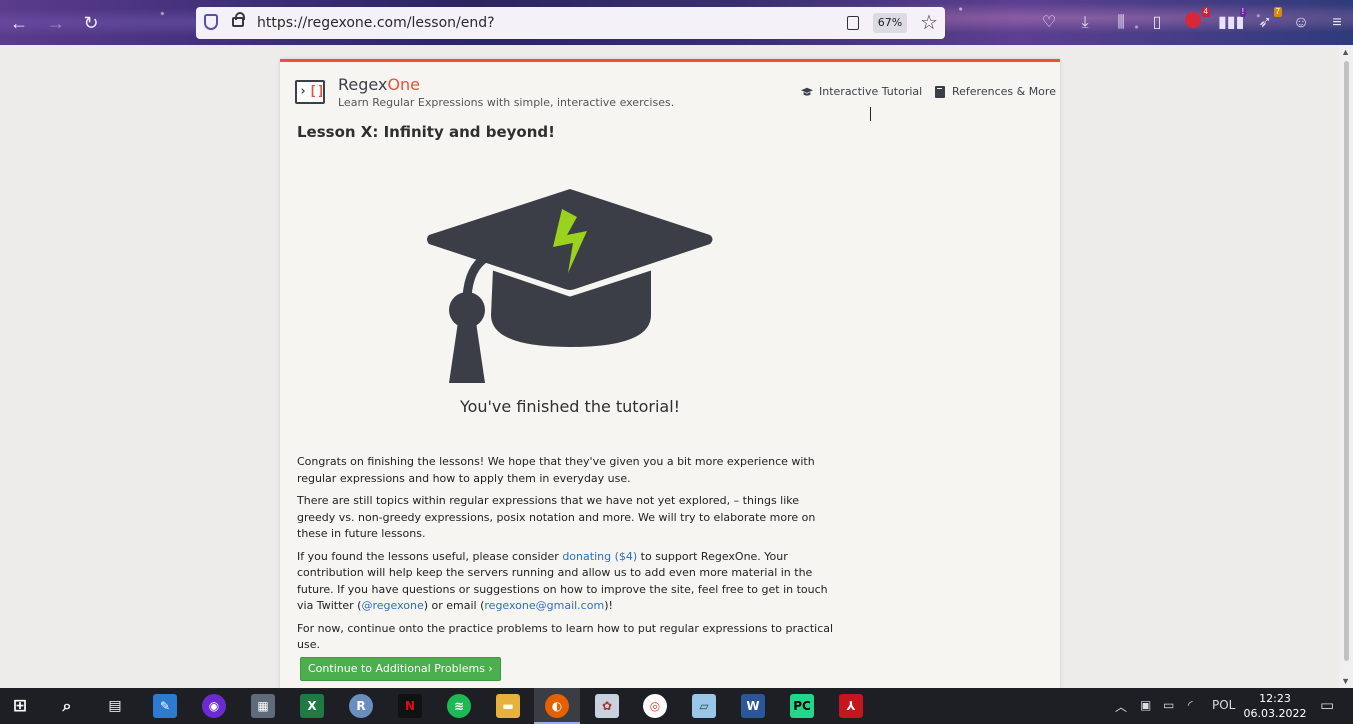 The width and height of the screenshot is (1353, 724). Describe the element at coordinates (753, 706) in the screenshot. I see `word-icon: W` at that location.